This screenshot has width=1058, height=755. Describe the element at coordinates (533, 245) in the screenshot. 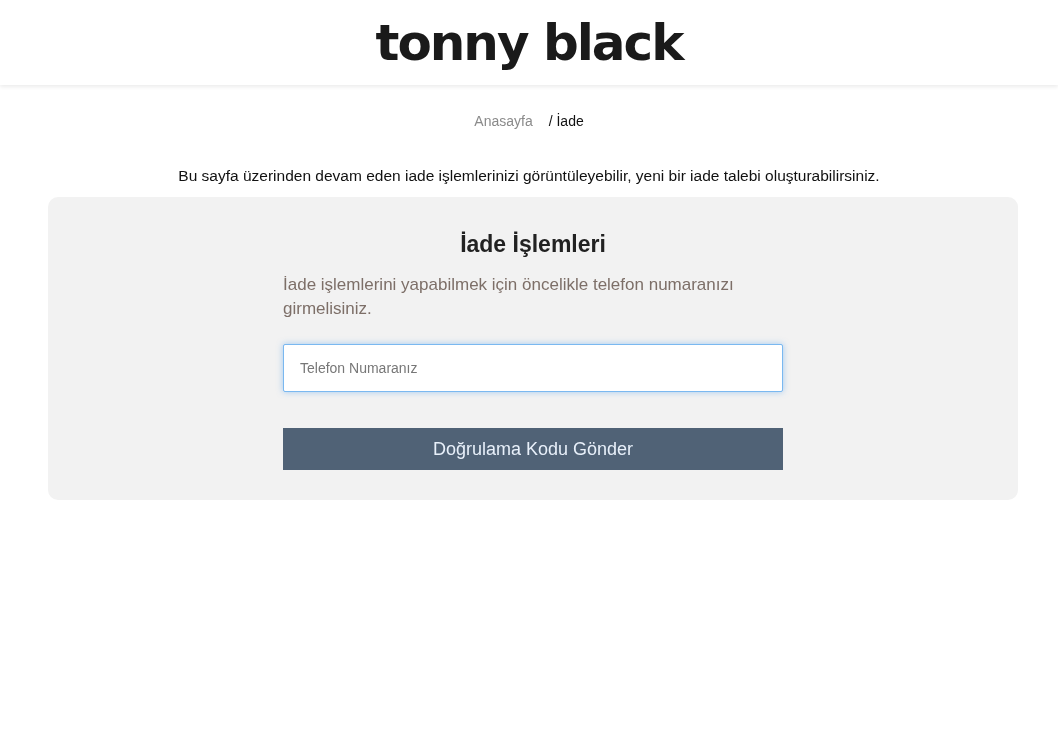

I see `panel-title: İade İşlemleri` at that location.